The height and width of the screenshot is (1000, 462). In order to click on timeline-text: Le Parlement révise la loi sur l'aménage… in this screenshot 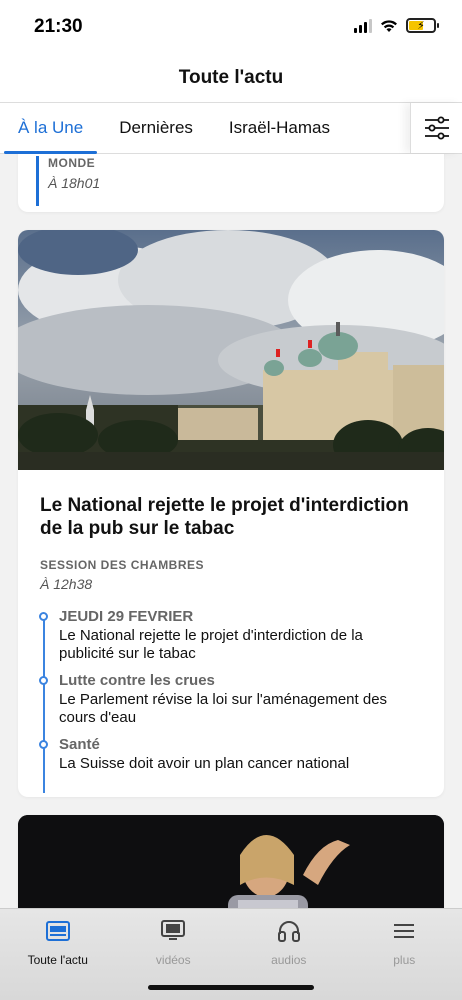, I will do `click(223, 708)`.